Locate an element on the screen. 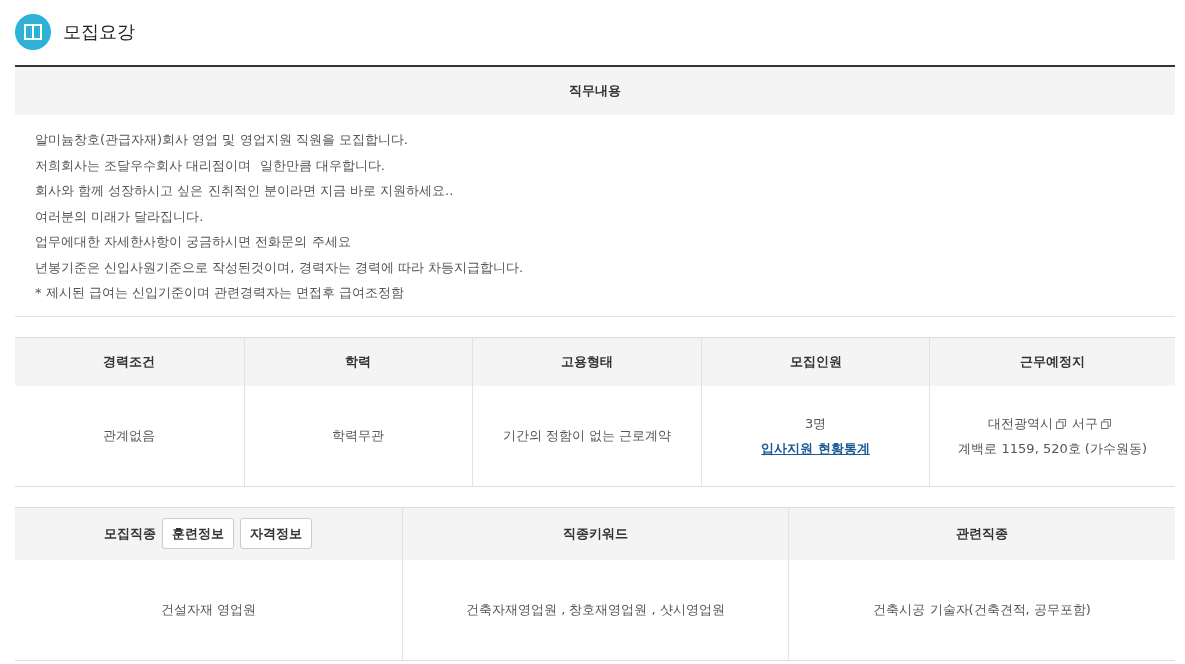 The image size is (1185, 664). table-header: 경력조건 is located at coordinates (129, 361).